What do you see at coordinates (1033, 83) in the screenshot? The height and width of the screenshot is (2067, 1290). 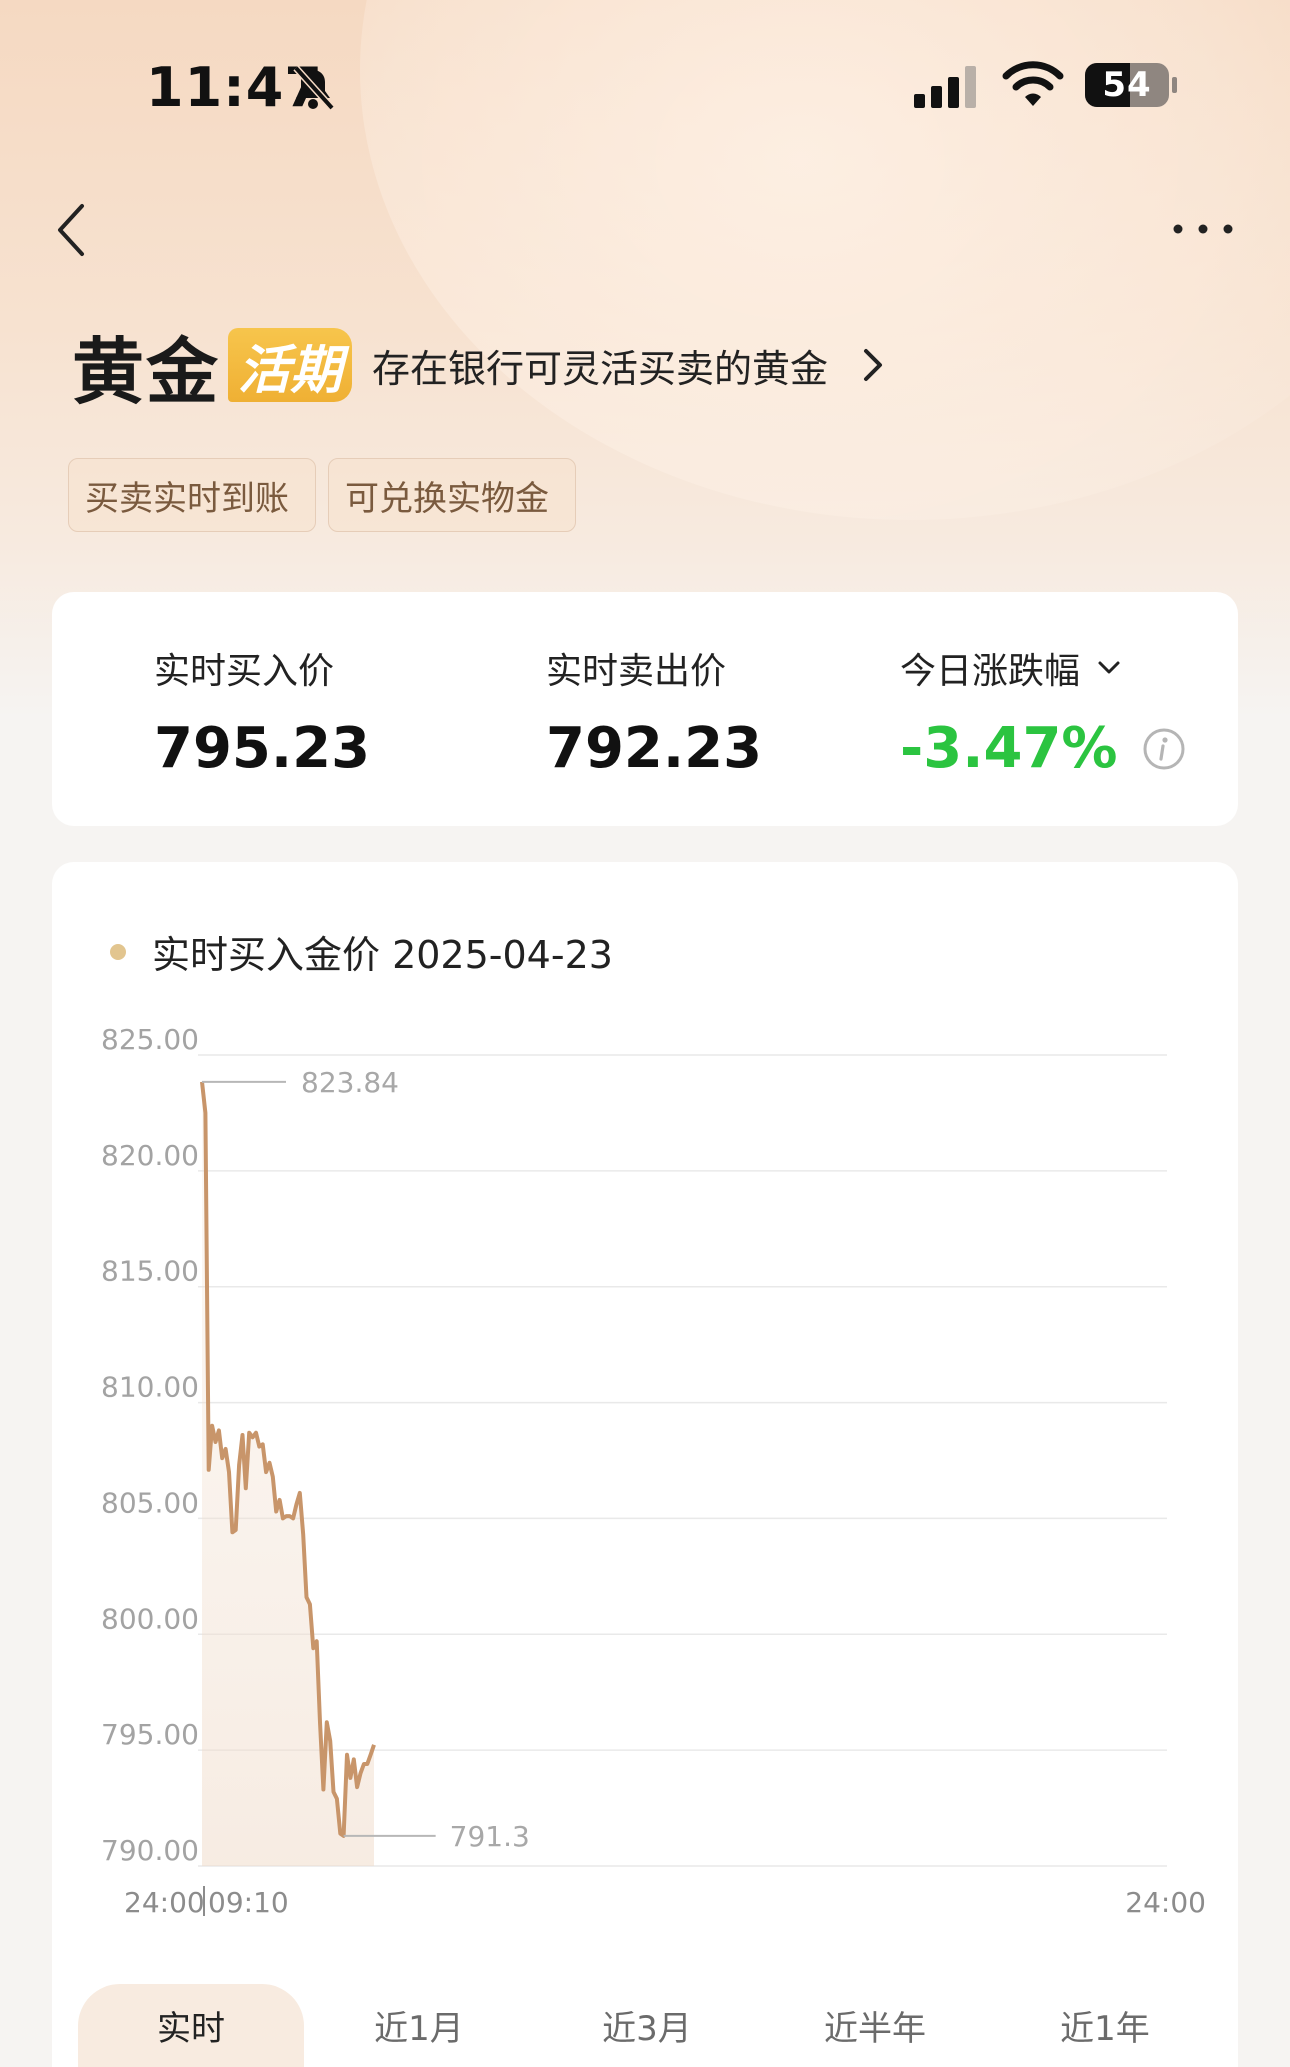 I see `wifi-icon` at bounding box center [1033, 83].